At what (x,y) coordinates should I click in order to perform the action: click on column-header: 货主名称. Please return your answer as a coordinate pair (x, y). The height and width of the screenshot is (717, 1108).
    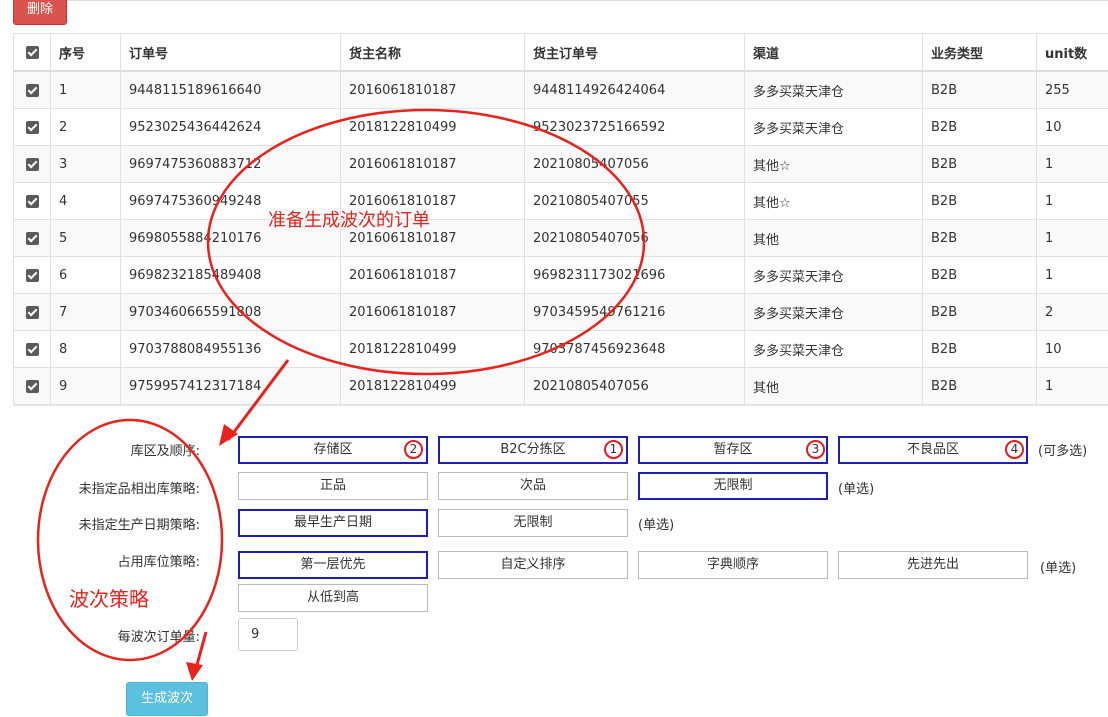
    Looking at the image, I should click on (432, 52).